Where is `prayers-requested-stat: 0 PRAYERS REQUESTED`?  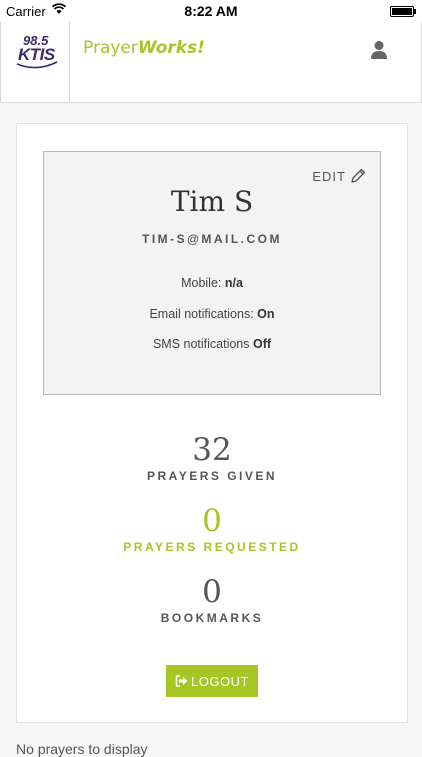
prayers-requested-stat: 0 PRAYERS REQUESTED is located at coordinates (212, 529).